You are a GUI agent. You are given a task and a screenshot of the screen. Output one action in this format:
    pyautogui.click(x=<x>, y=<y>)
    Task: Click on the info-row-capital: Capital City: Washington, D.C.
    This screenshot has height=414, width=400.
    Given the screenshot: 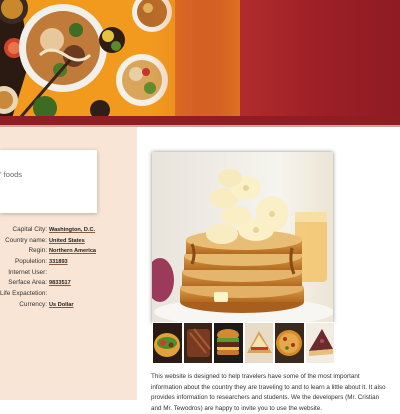 What is the action you would take?
    pyautogui.click(x=68, y=231)
    